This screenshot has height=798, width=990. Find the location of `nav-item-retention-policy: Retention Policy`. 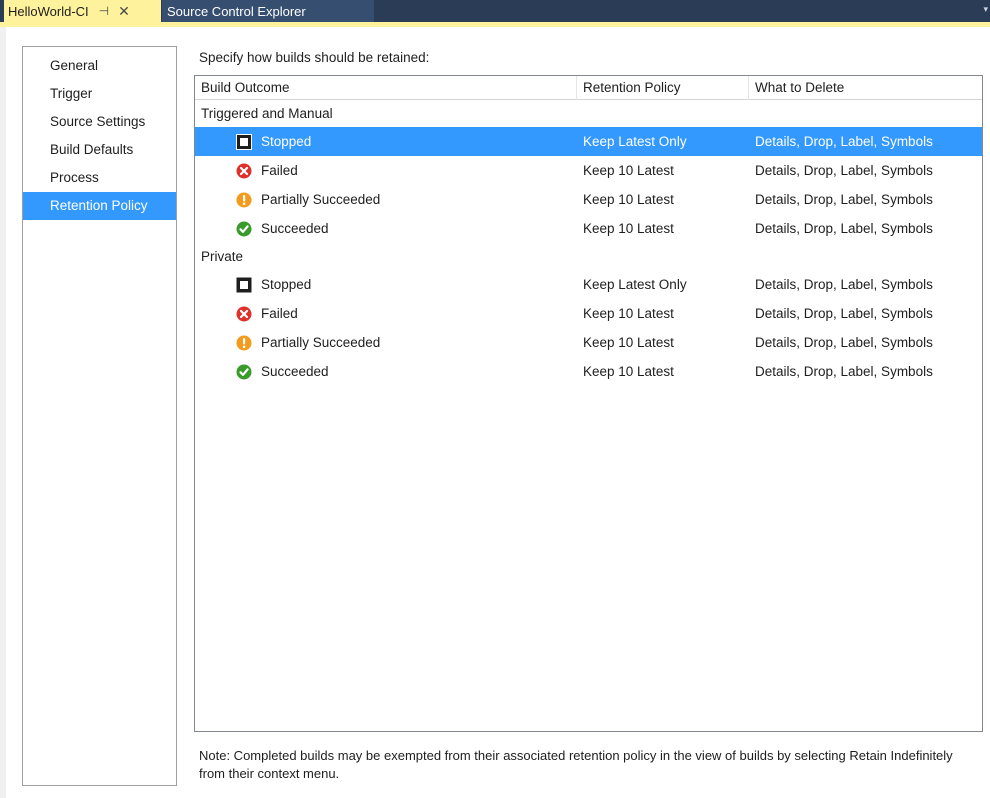

nav-item-retention-policy: Retention Policy is located at coordinates (99, 206).